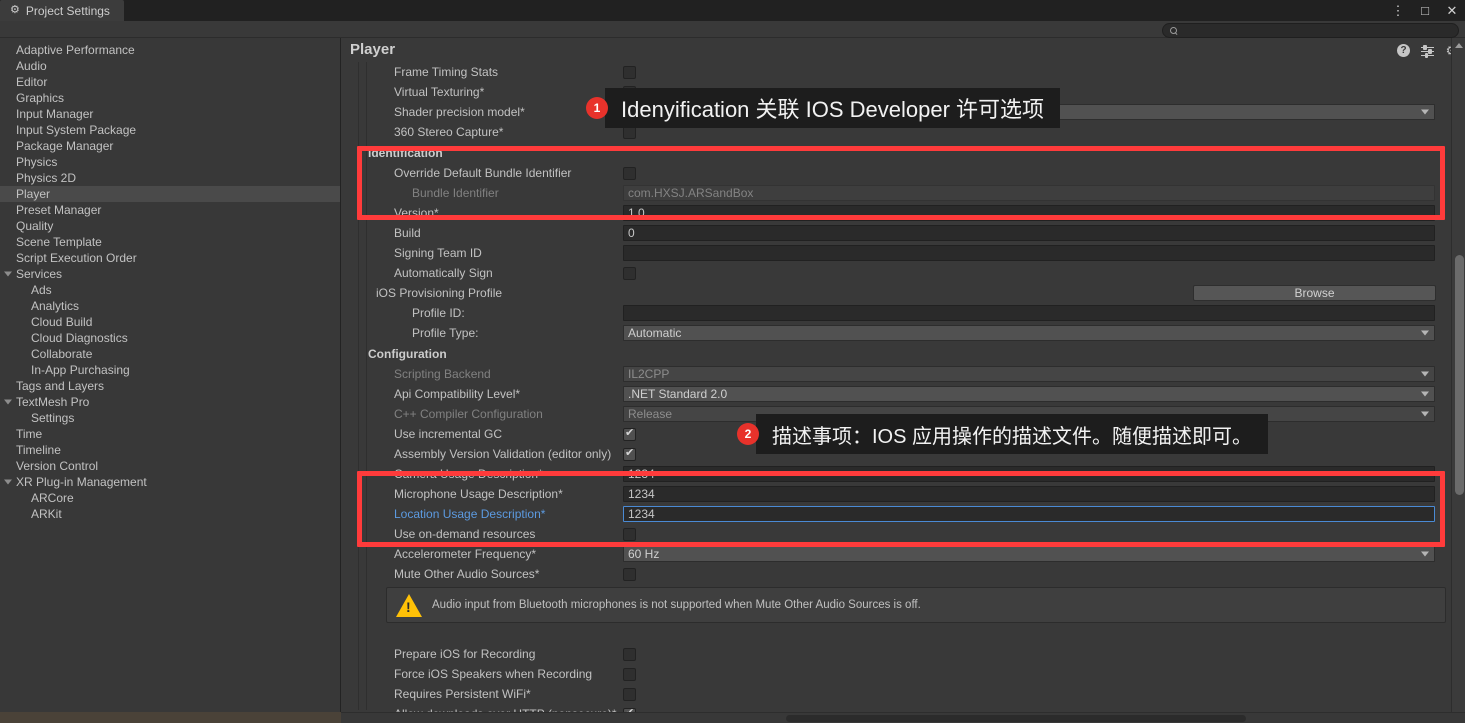  I want to click on dropdown-scripting-backend: IL2CPP, so click(1029, 374).